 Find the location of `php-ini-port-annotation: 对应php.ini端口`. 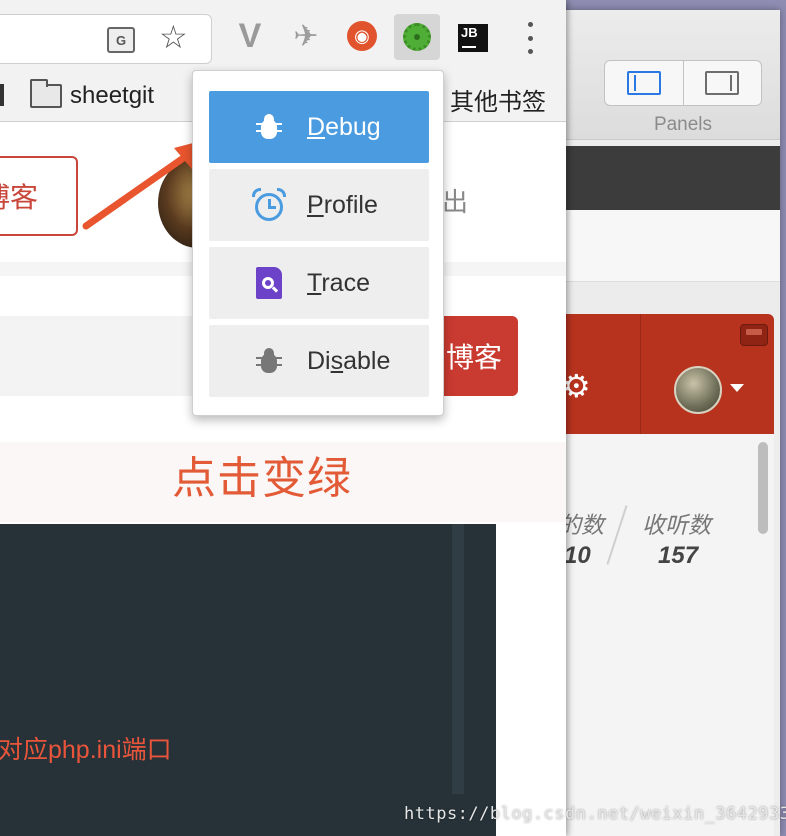

php-ini-port-annotation: 对应php.ini端口 is located at coordinates (86, 750).